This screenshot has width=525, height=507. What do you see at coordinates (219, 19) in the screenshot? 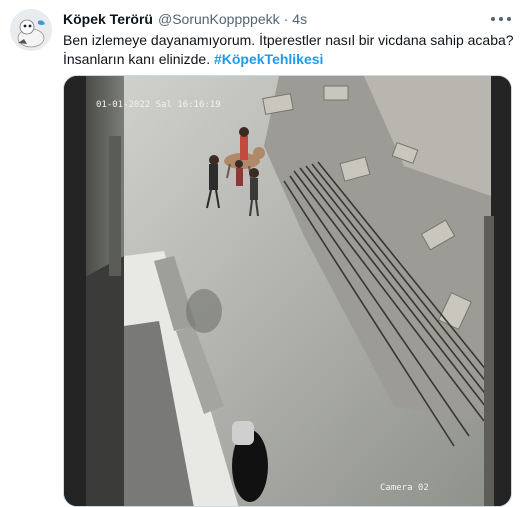
I see `author-handle: @SorunKoppppekk` at bounding box center [219, 19].